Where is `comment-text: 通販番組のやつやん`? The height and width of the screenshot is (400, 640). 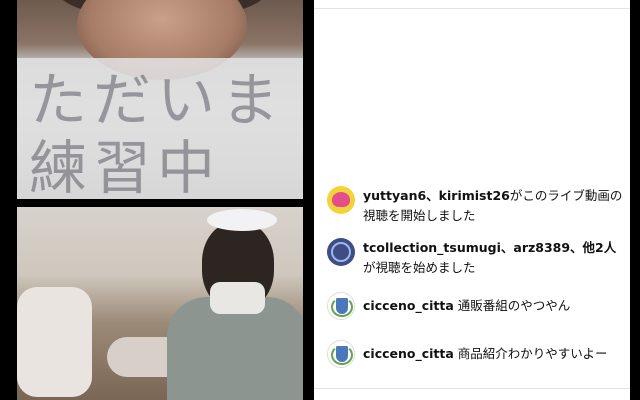 comment-text: 通販番組のやつやん is located at coordinates (514, 305).